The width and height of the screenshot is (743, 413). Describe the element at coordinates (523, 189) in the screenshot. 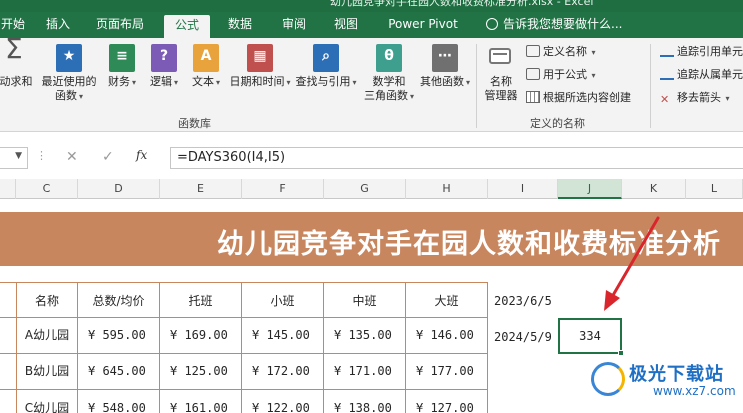

I see `column-header-i: I` at that location.